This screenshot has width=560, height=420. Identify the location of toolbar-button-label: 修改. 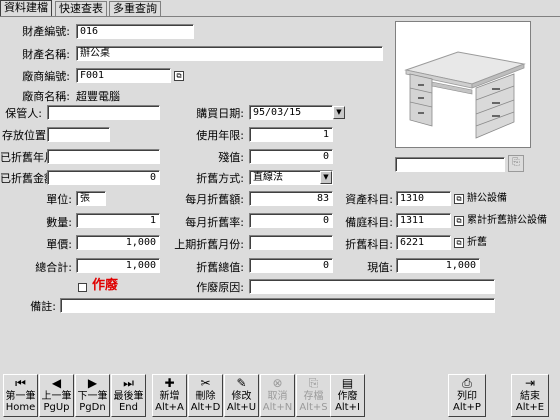
(241, 396).